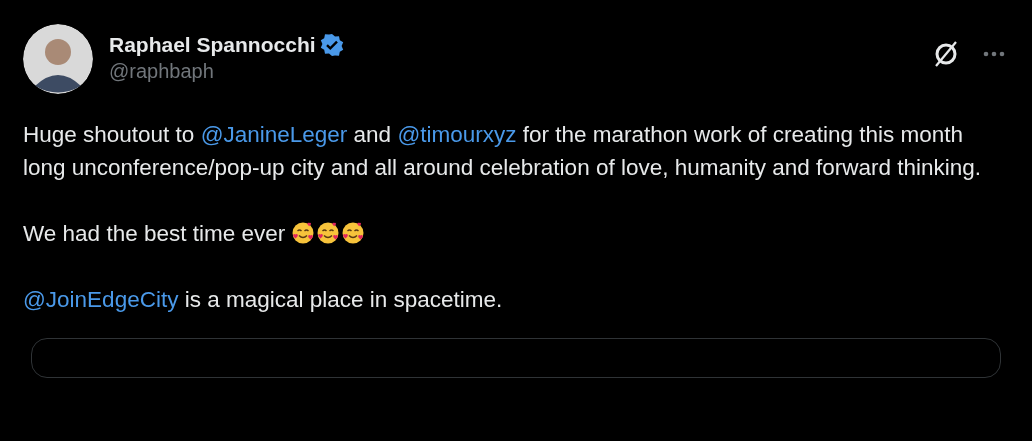 The image size is (1032, 441). What do you see at coordinates (263, 300) in the screenshot?
I see `post-paragraph: @JoinEdgeCity is a magical place in spacetime.` at bounding box center [263, 300].